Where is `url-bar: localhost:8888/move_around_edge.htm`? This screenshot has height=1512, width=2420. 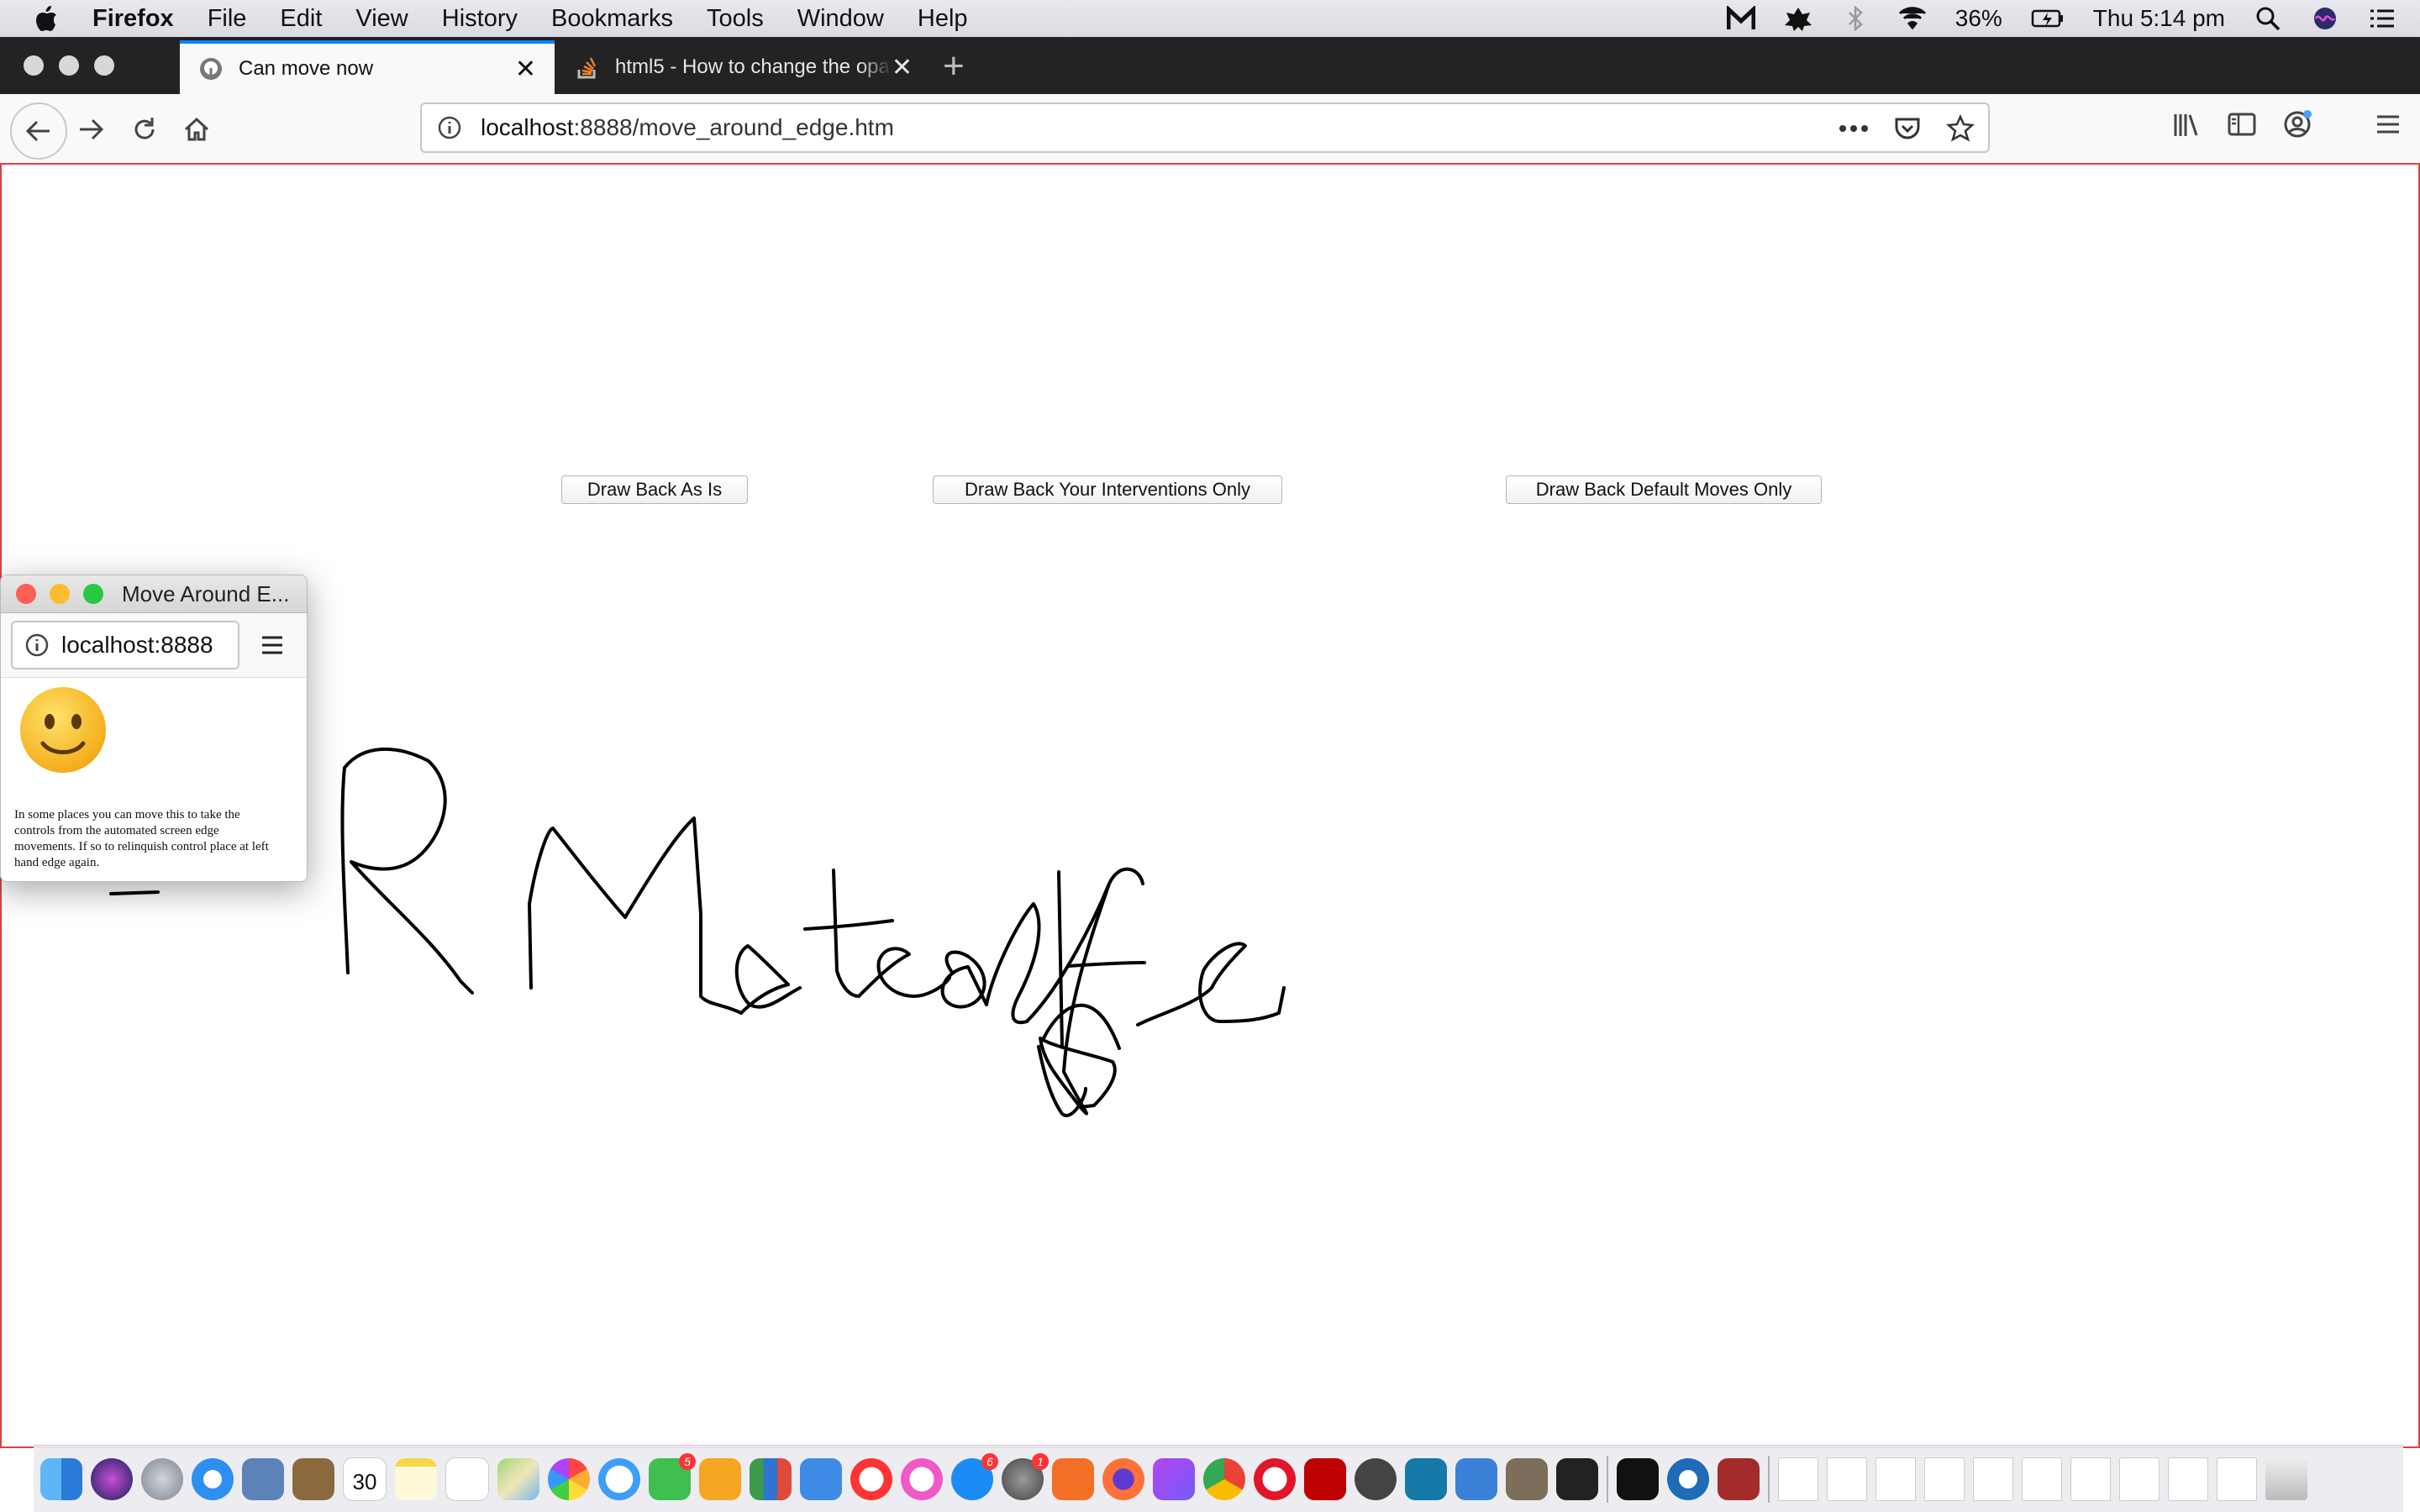
url-bar: localhost:8888/move_around_edge.htm is located at coordinates (1205, 127).